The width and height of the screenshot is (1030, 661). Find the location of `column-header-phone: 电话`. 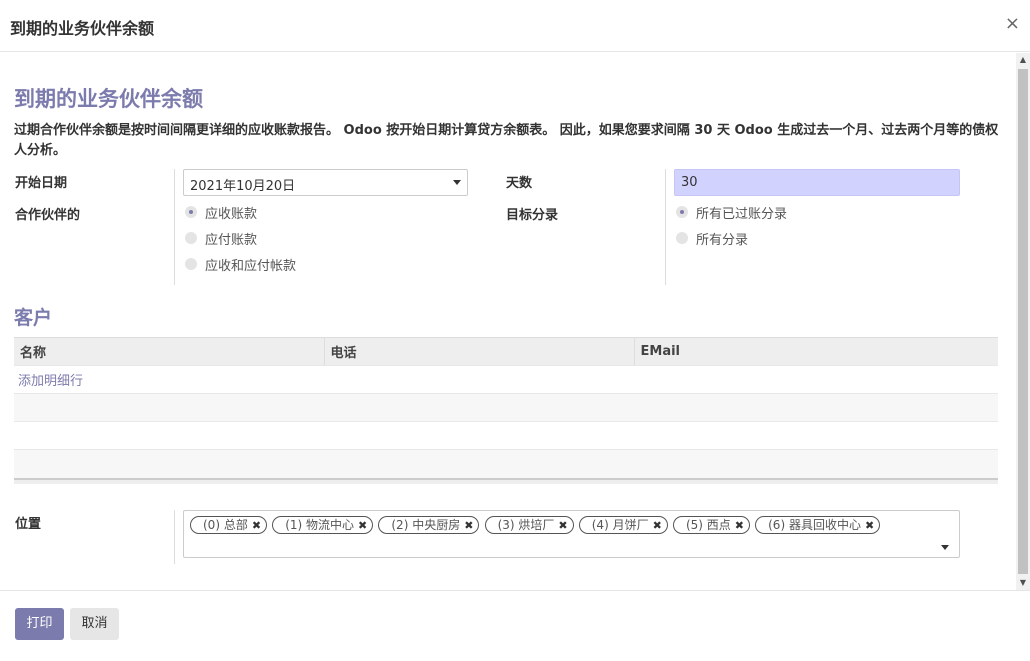

column-header-phone: 电话 is located at coordinates (479, 351).